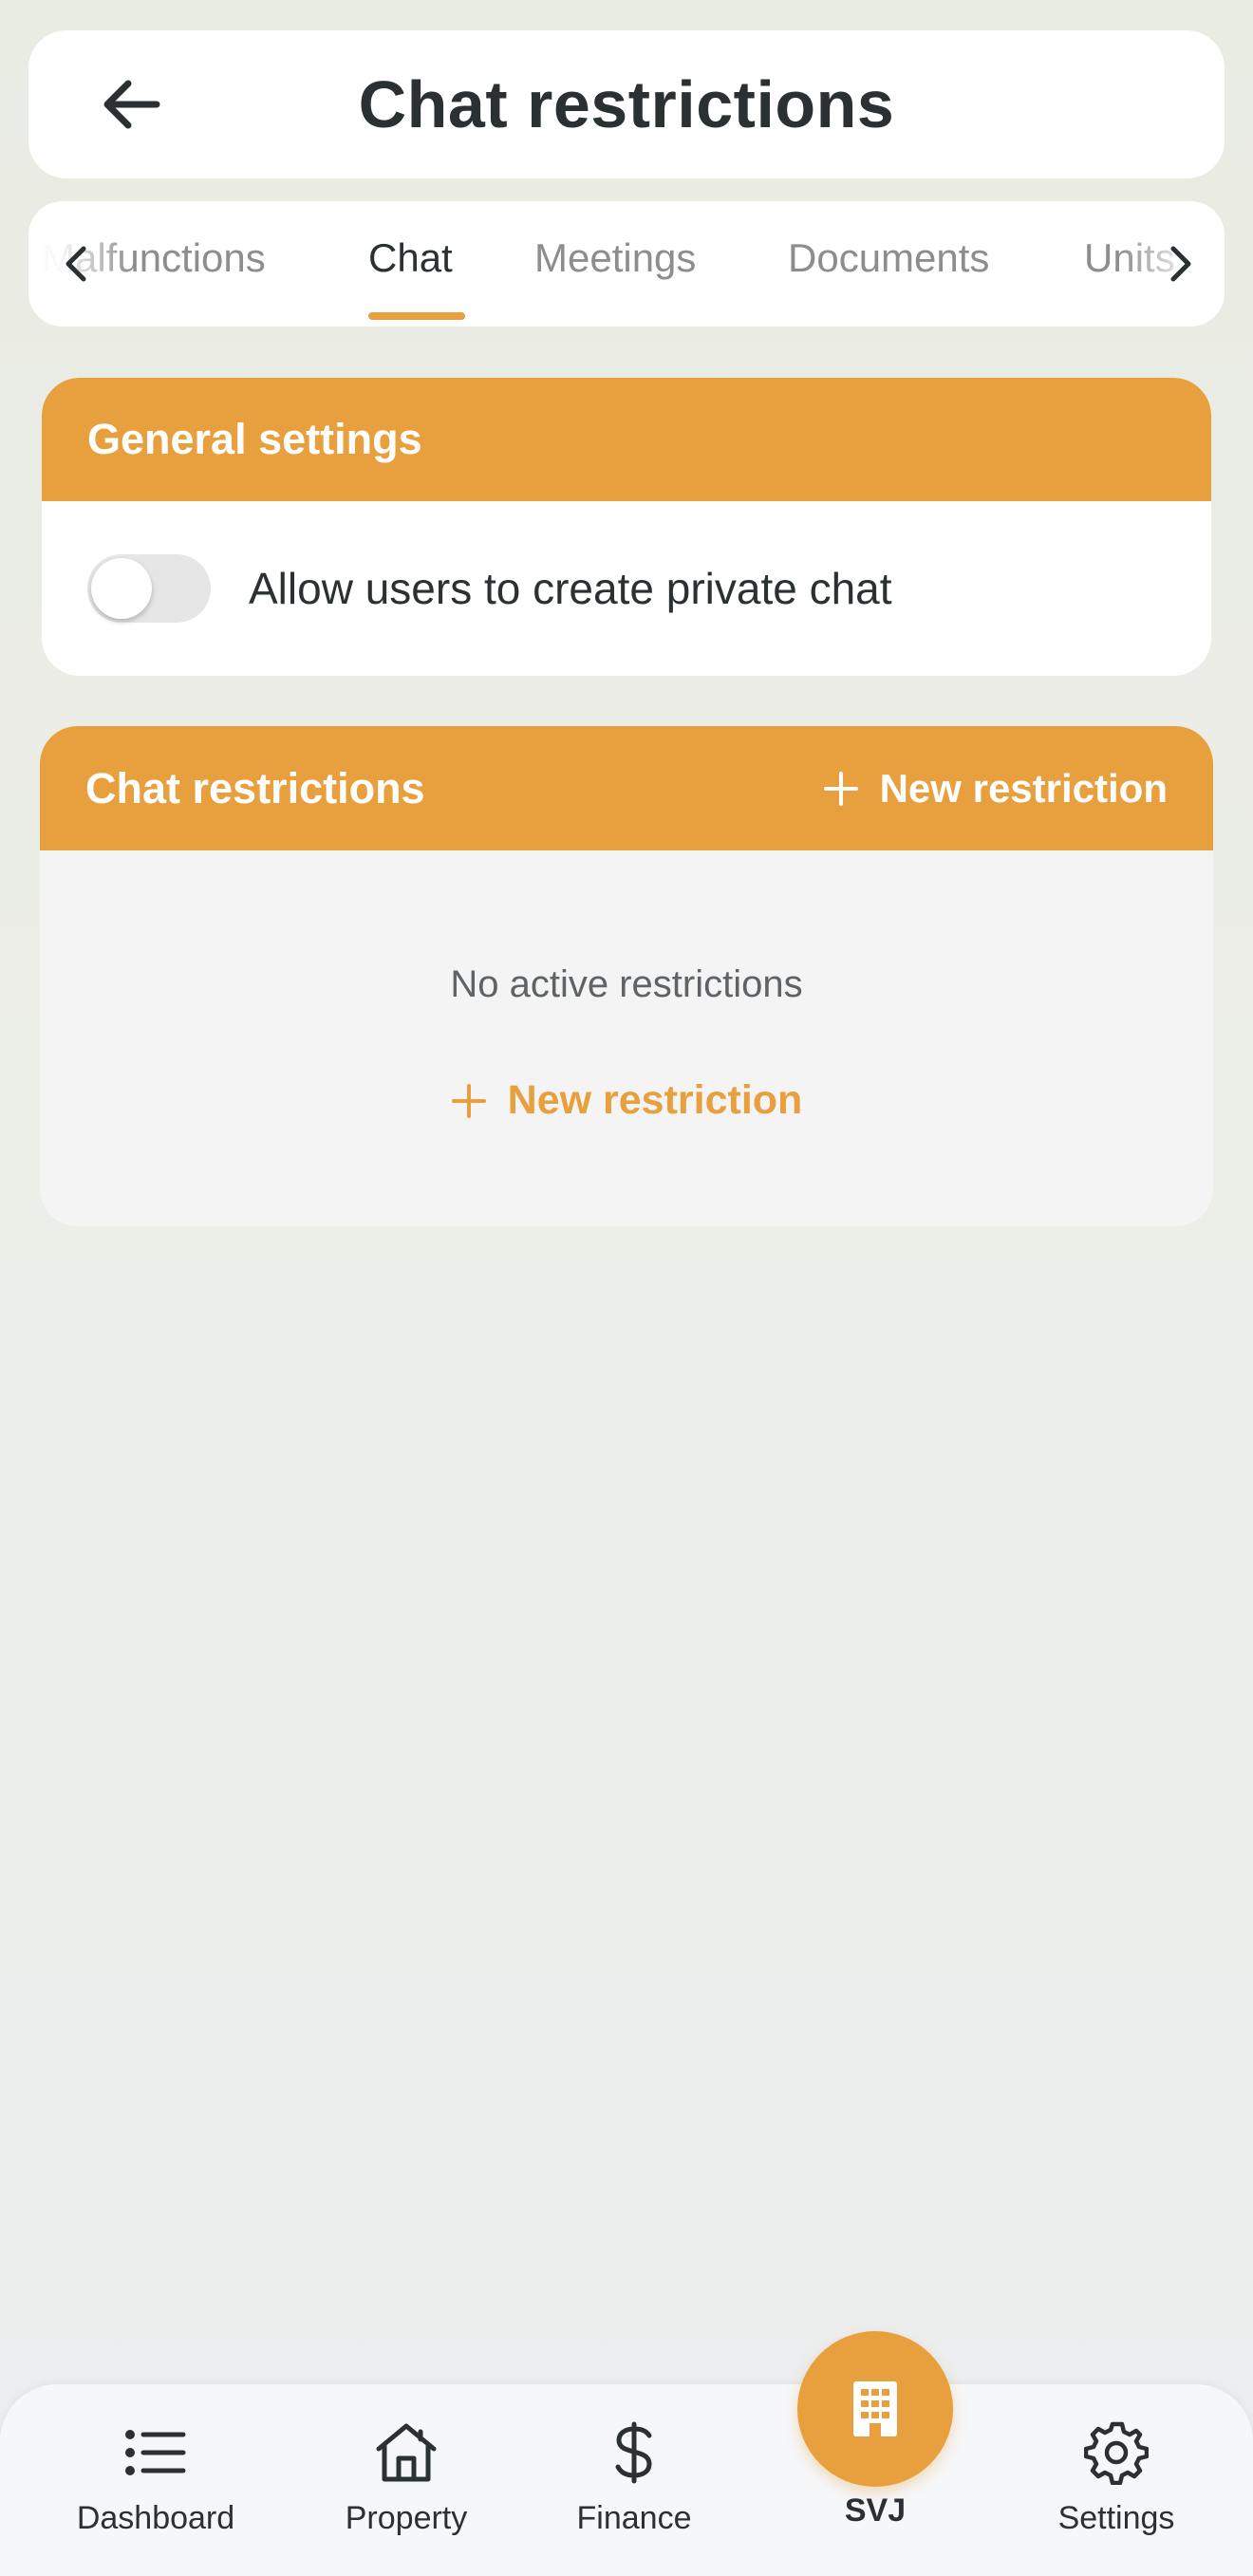 This screenshot has width=1253, height=2576. I want to click on arrow-left-icon, so click(131, 105).